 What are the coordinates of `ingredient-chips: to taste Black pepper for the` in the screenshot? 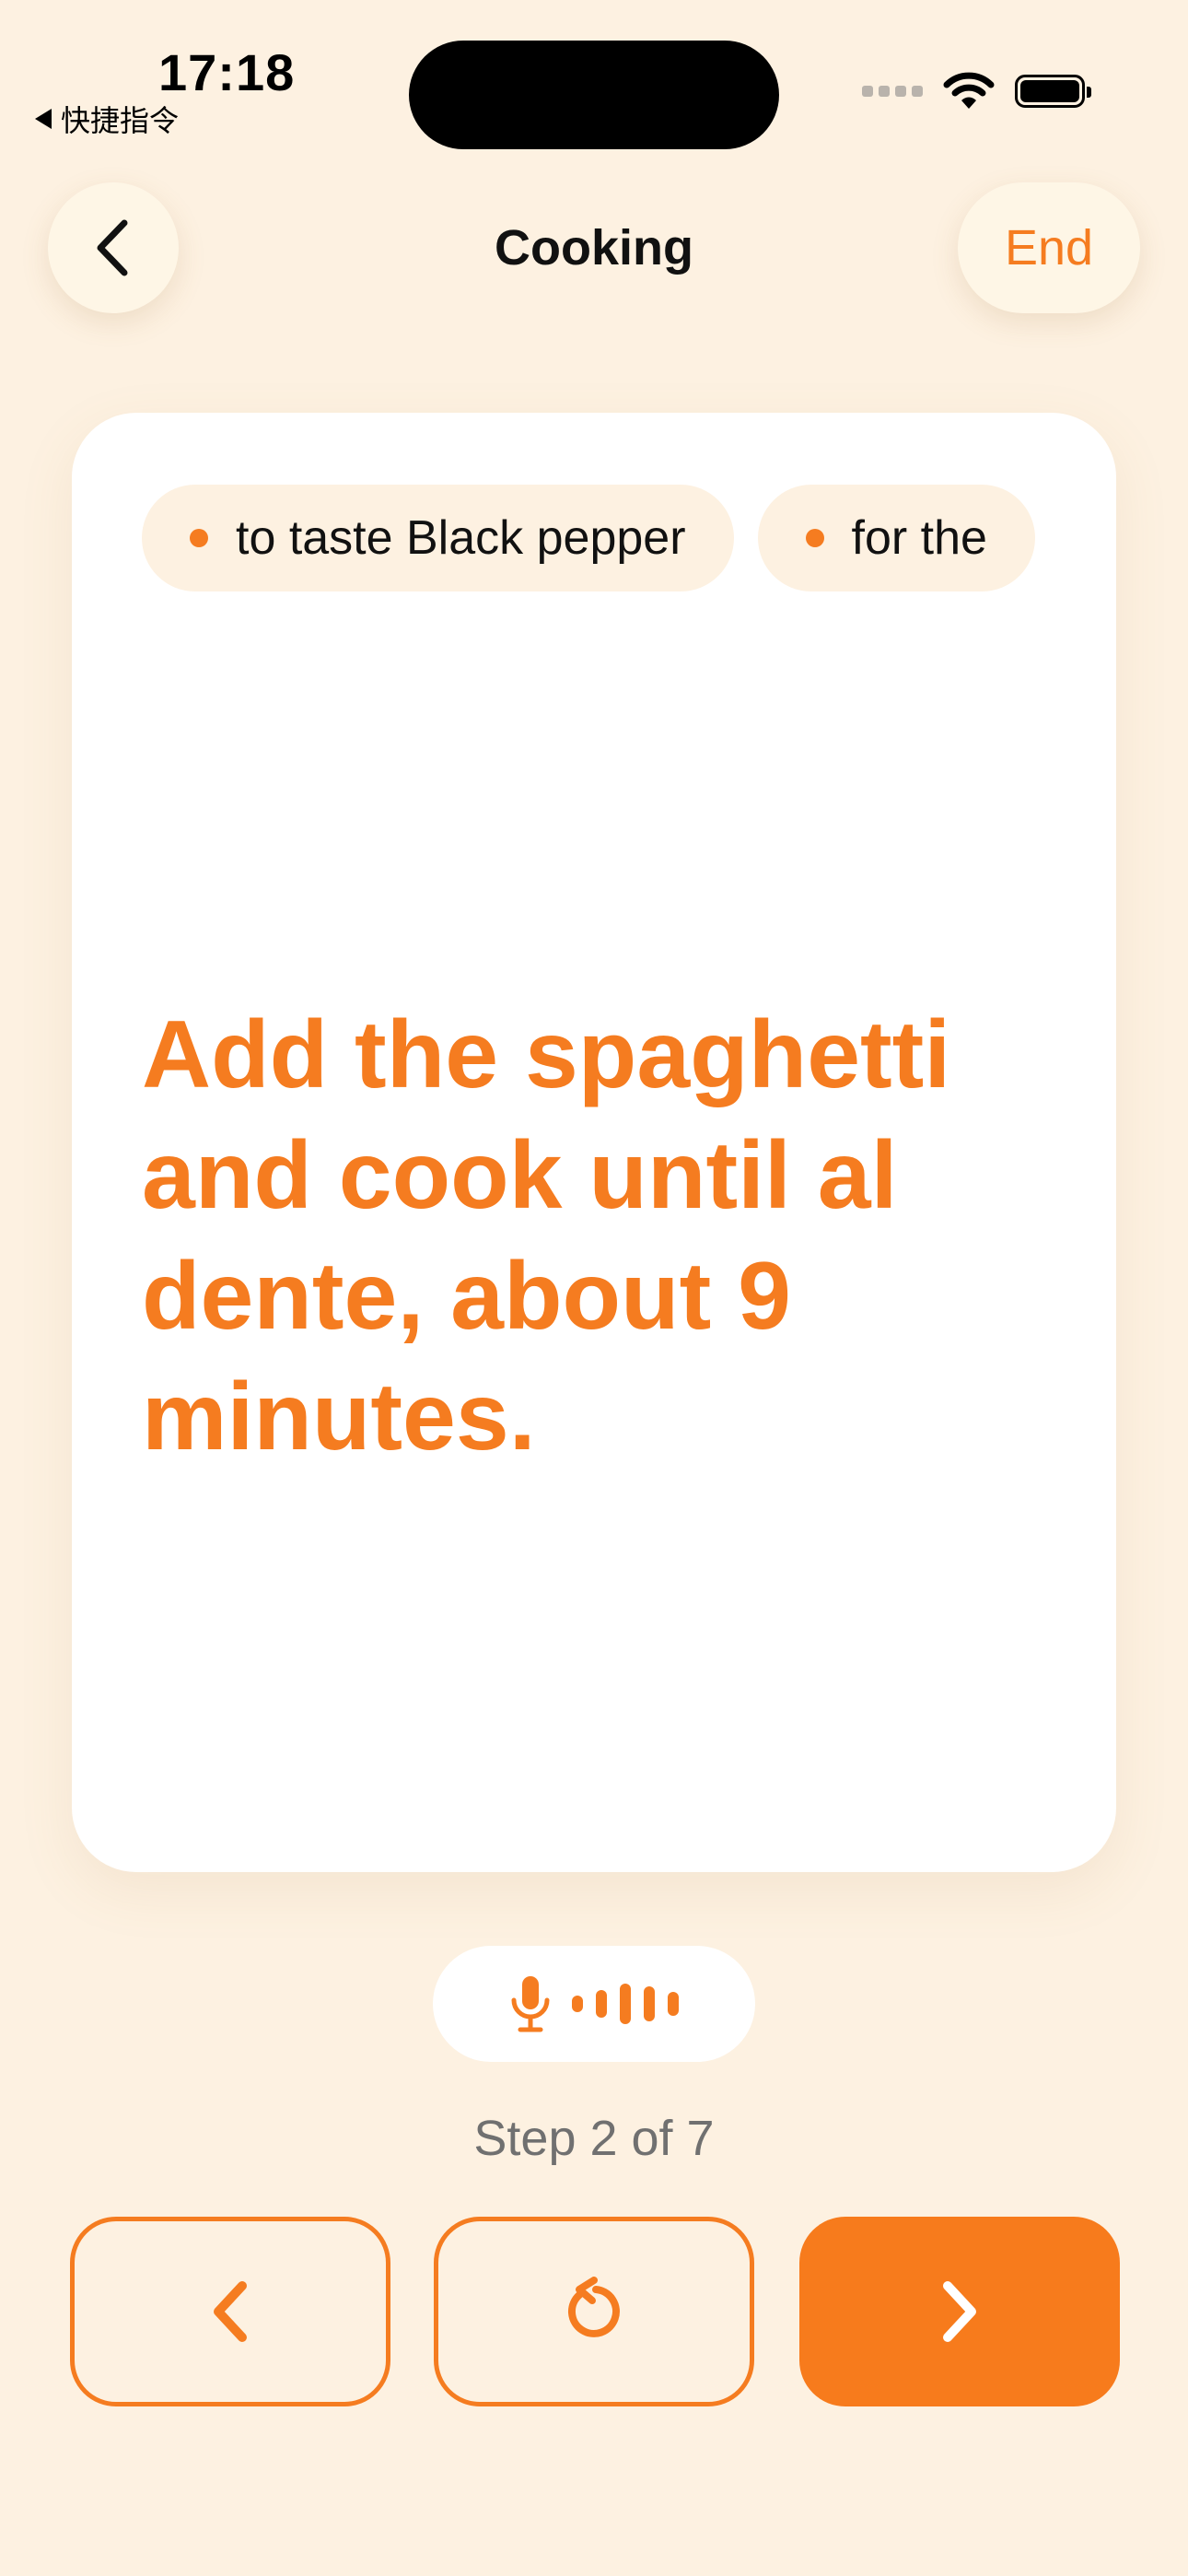 It's located at (595, 538).